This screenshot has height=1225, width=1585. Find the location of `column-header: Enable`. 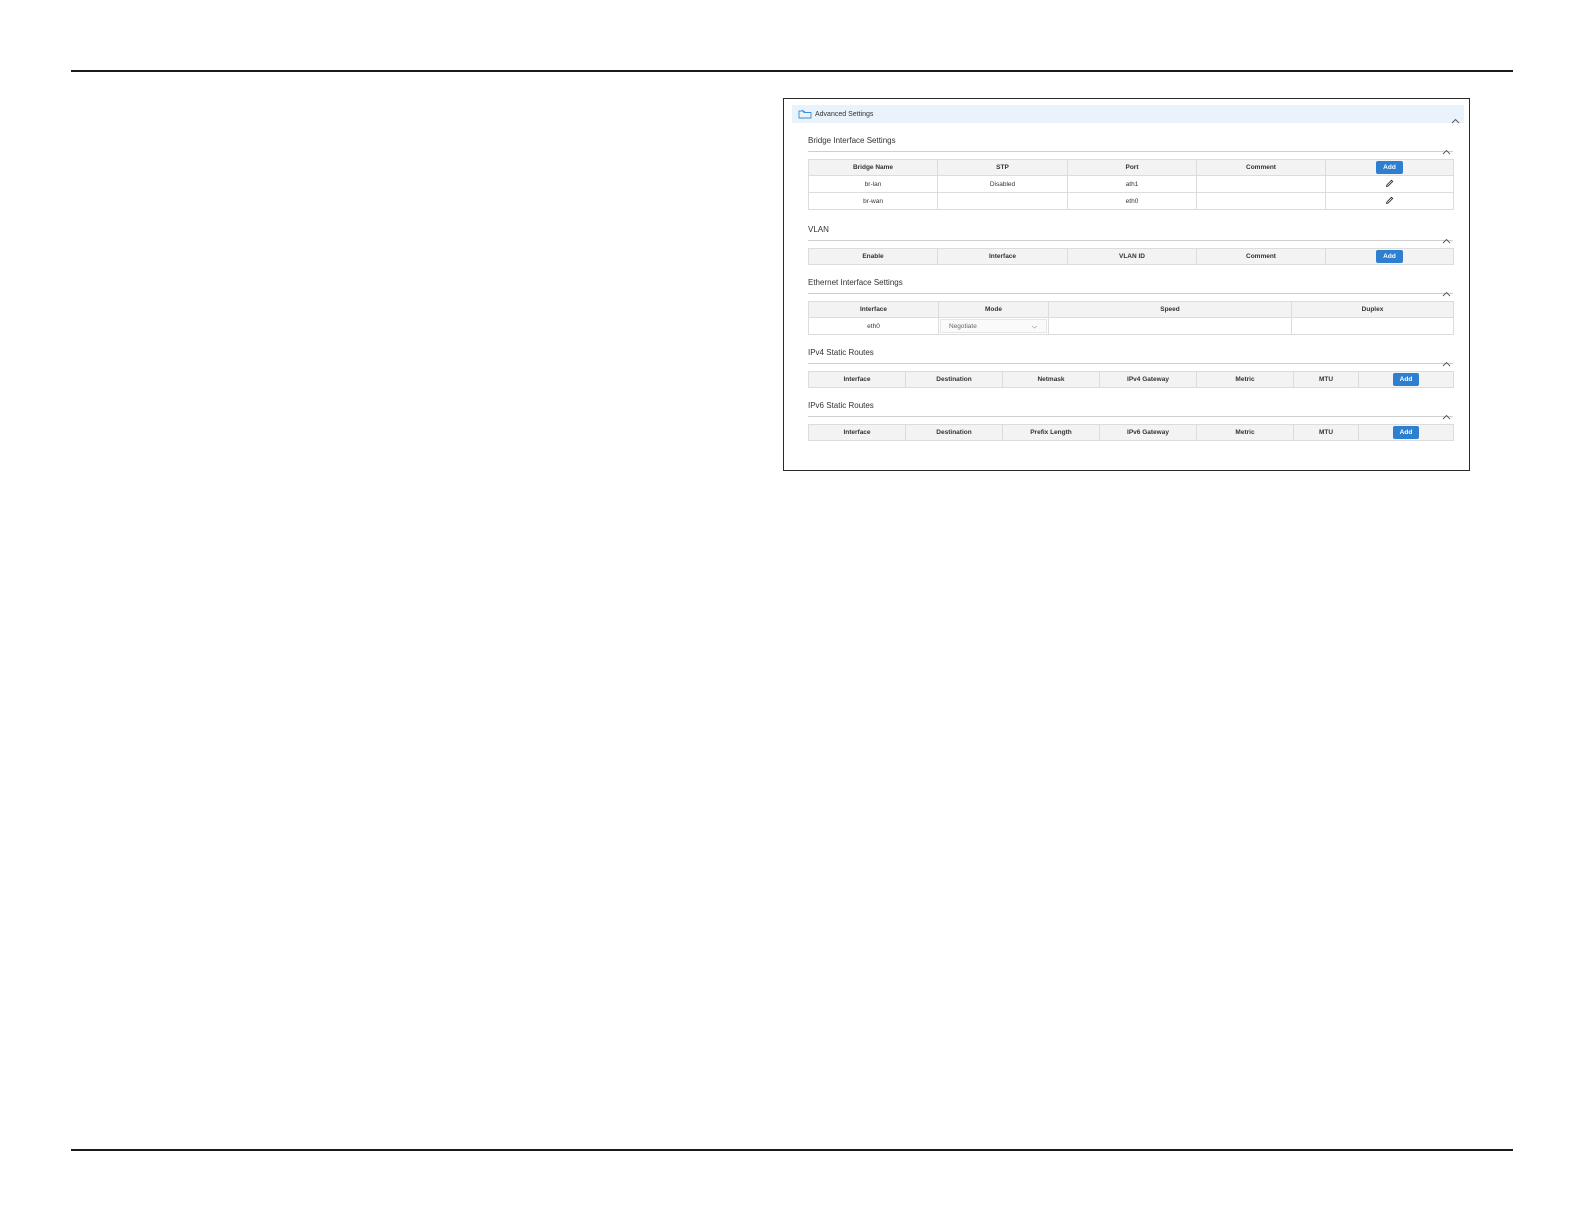

column-header: Enable is located at coordinates (873, 256).